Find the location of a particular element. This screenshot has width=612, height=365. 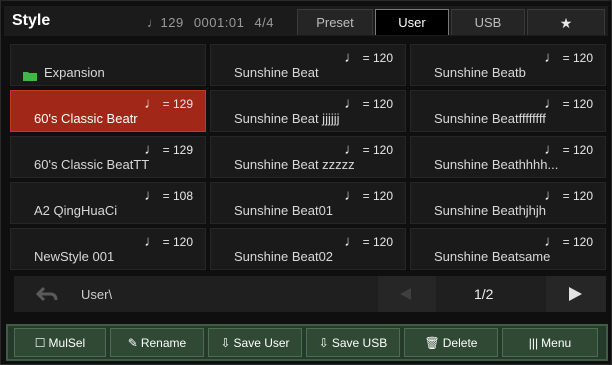

style-name: Sunshine Beatsame is located at coordinates (492, 256).